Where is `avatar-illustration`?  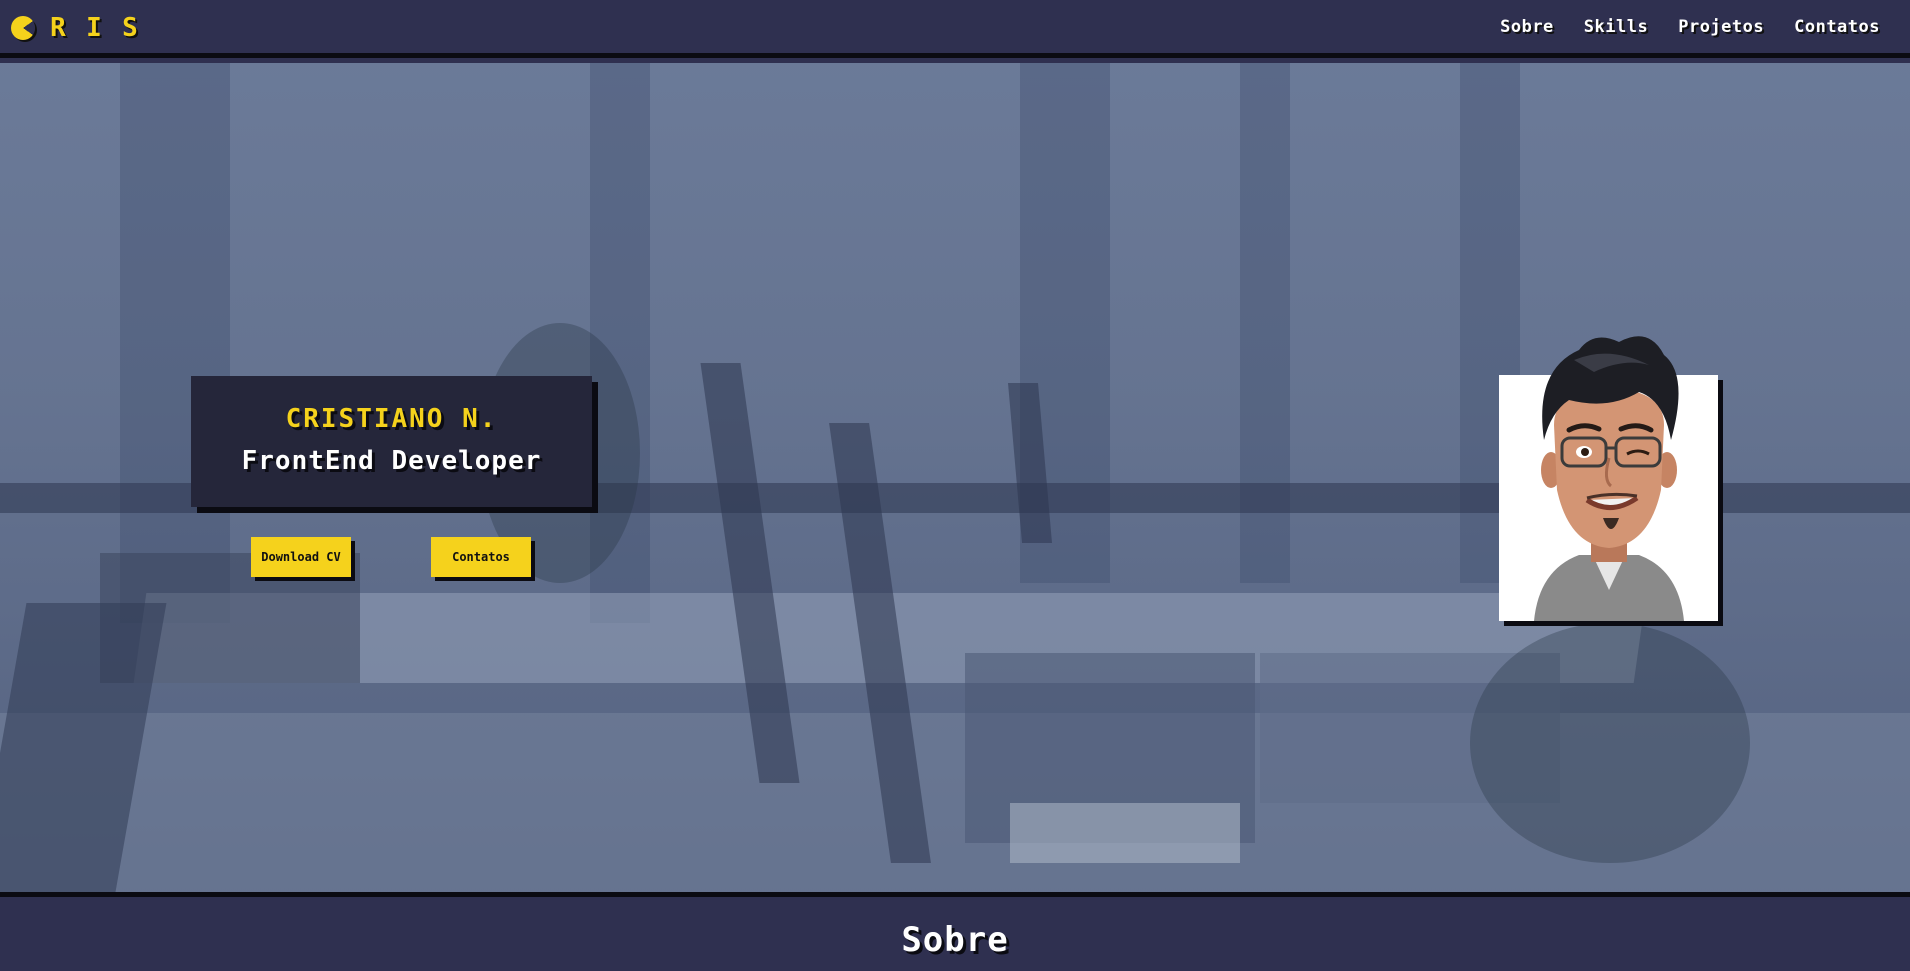 avatar-illustration is located at coordinates (1609, 478).